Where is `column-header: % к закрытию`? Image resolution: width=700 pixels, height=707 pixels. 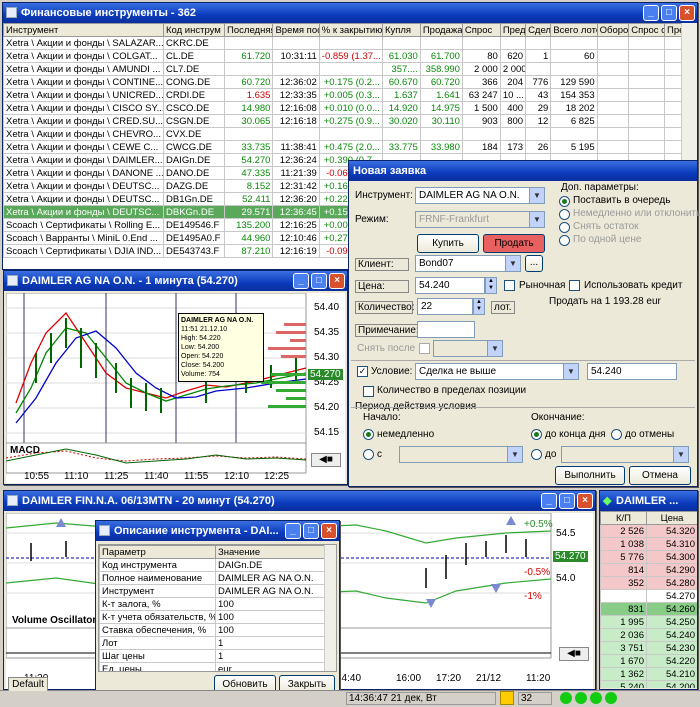
column-header: % к закрытию is located at coordinates (350, 30).